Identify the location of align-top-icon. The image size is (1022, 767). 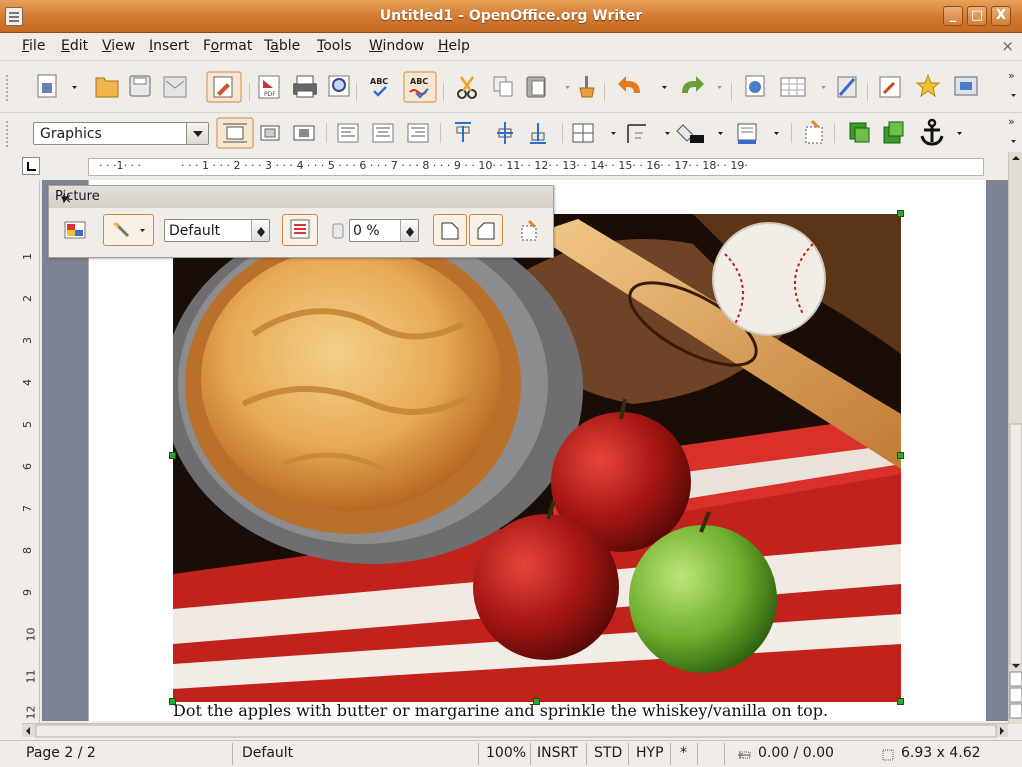
(463, 132).